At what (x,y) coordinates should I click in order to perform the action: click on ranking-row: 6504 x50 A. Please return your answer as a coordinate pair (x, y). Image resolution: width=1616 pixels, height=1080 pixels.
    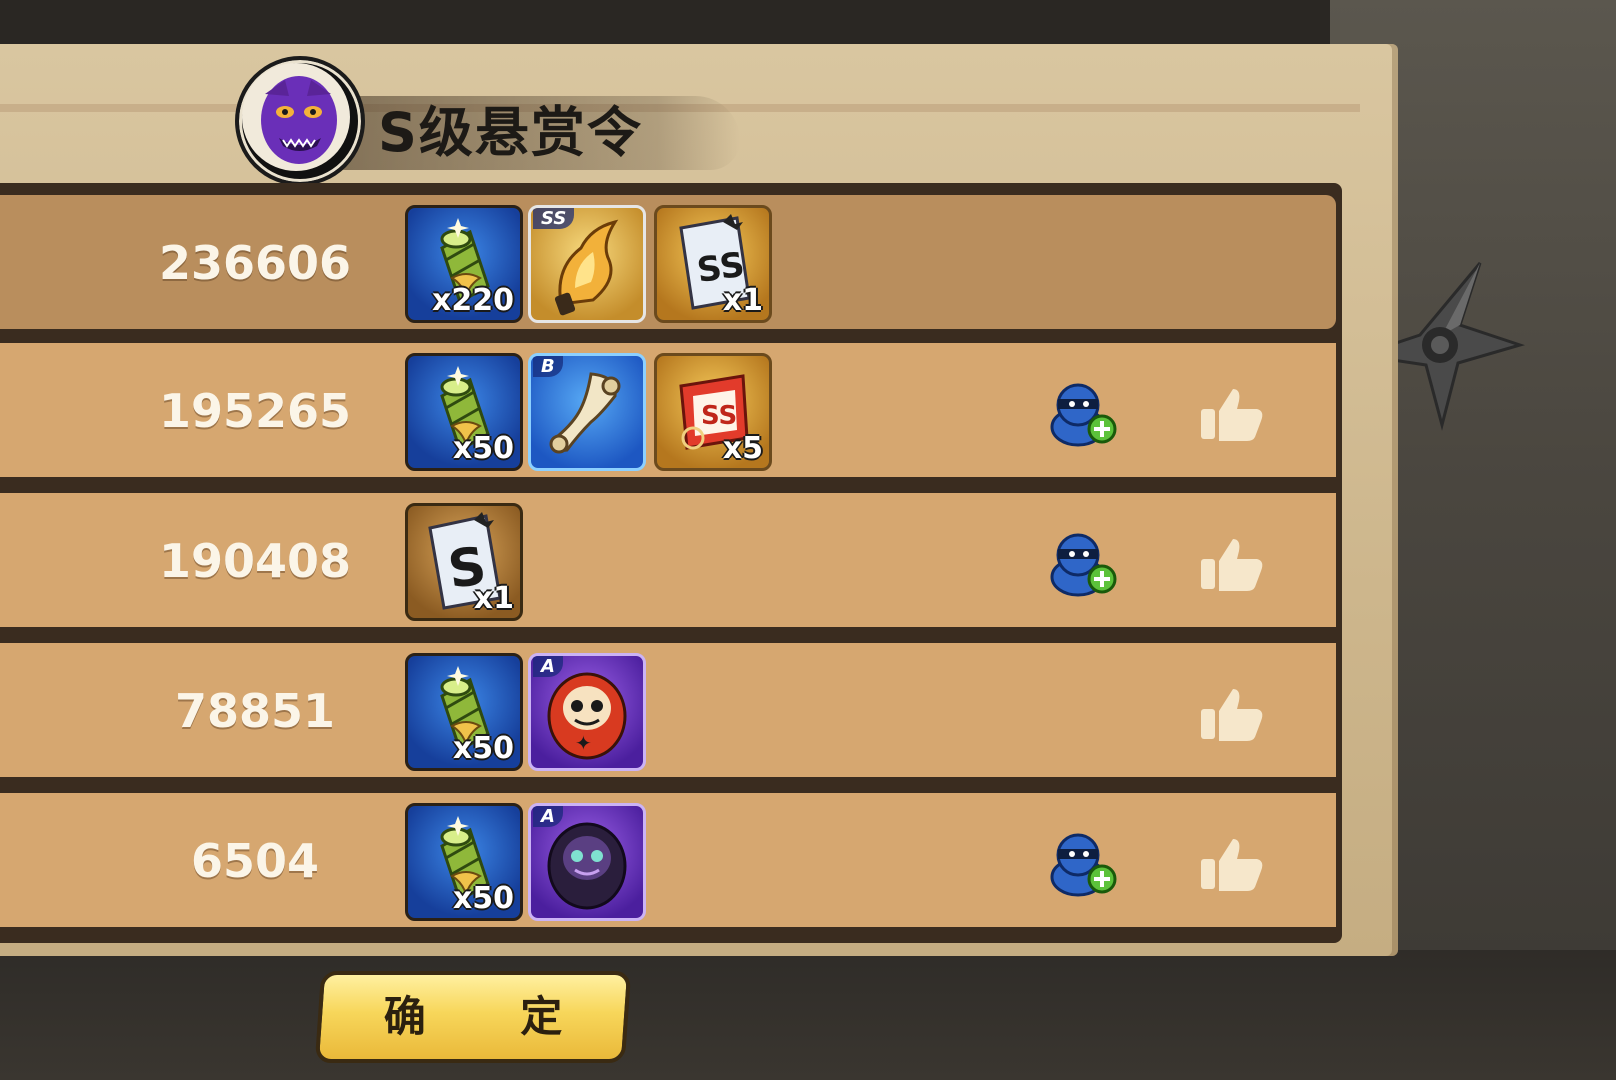
    Looking at the image, I should click on (668, 860).